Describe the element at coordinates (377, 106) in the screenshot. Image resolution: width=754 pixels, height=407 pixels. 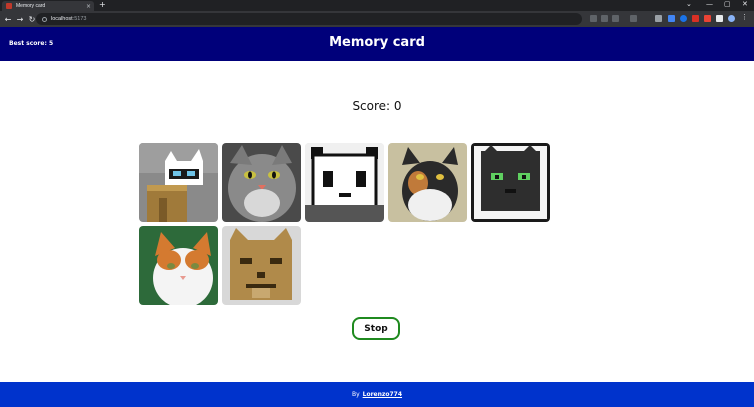
I see `current-score: Score: 0` at that location.